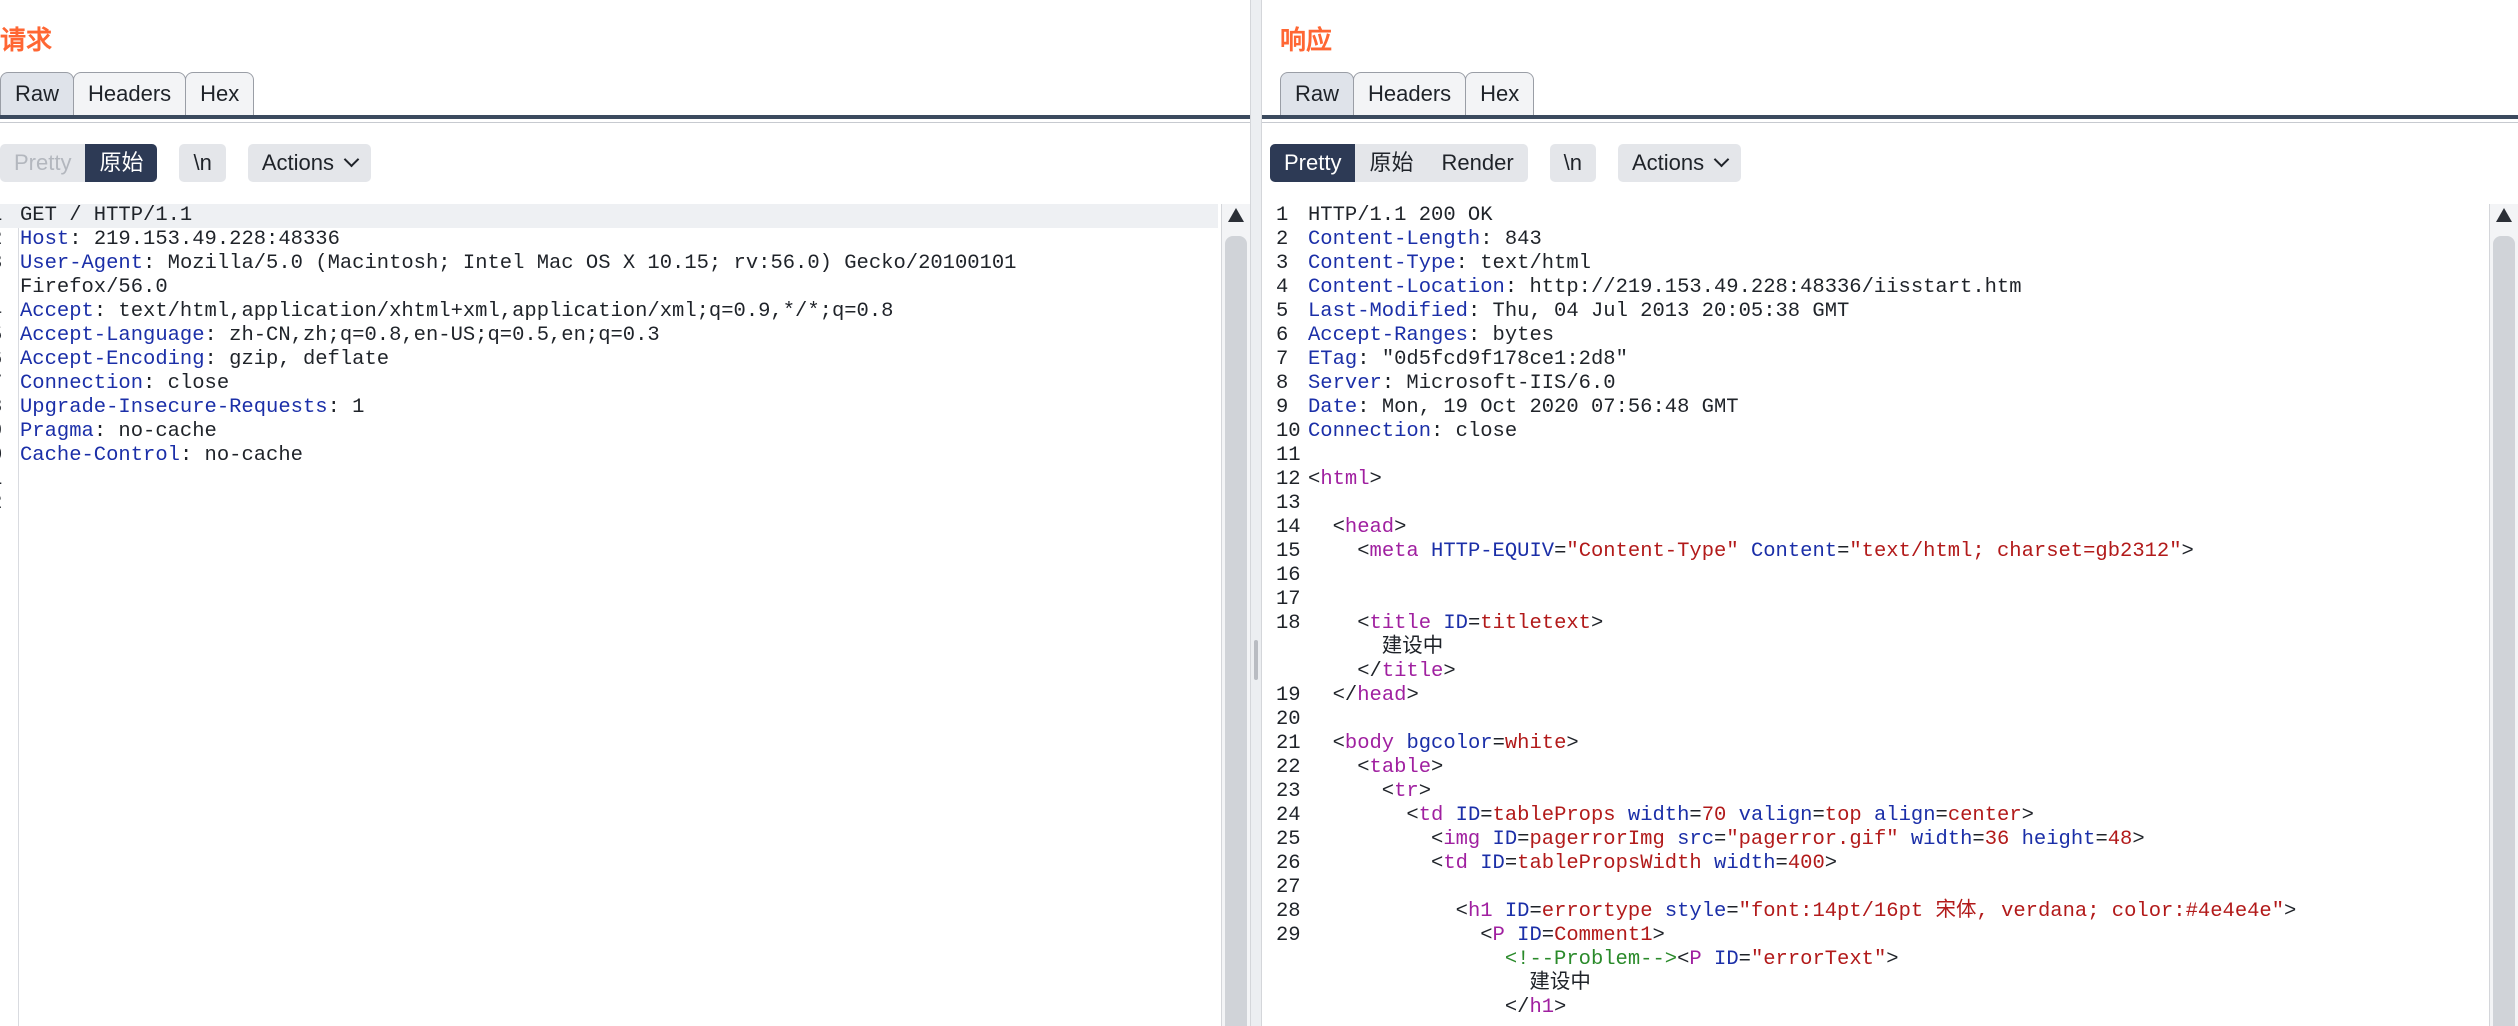 The image size is (2518, 1026). I want to click on code-token: head, so click(1382, 695).